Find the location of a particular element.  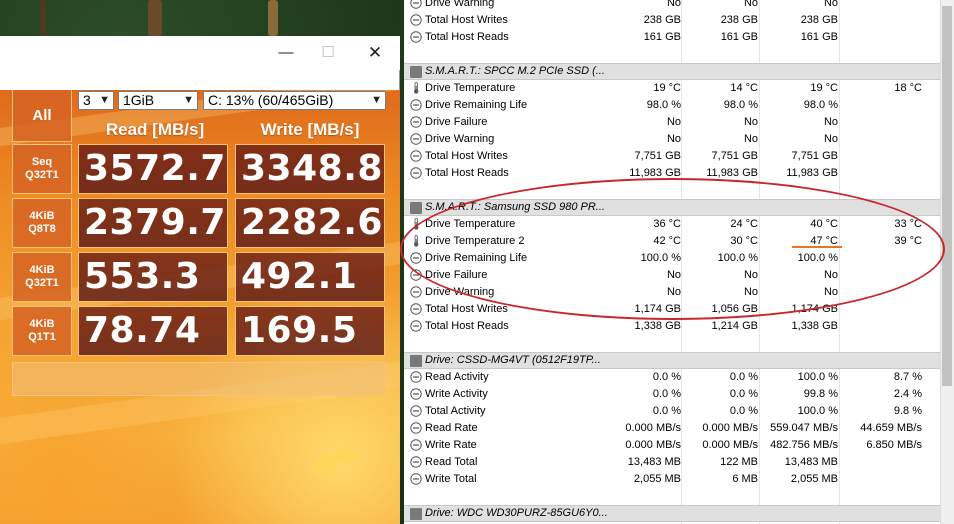

count-select: 3 ▼ is located at coordinates (96, 100).